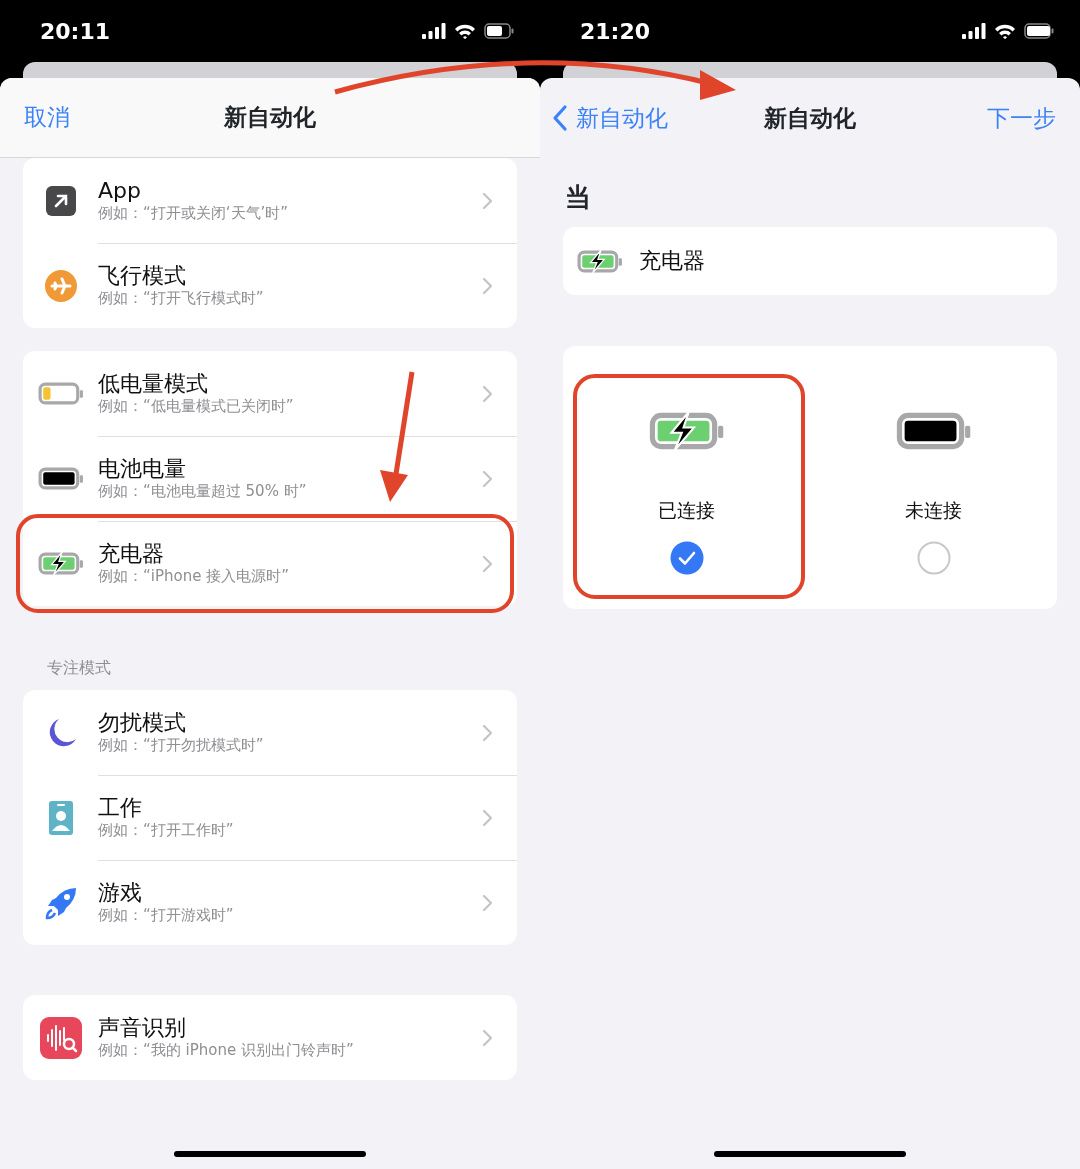 The width and height of the screenshot is (1080, 1169). What do you see at coordinates (79, 668) in the screenshot?
I see `section-header: 专注模式` at bounding box center [79, 668].